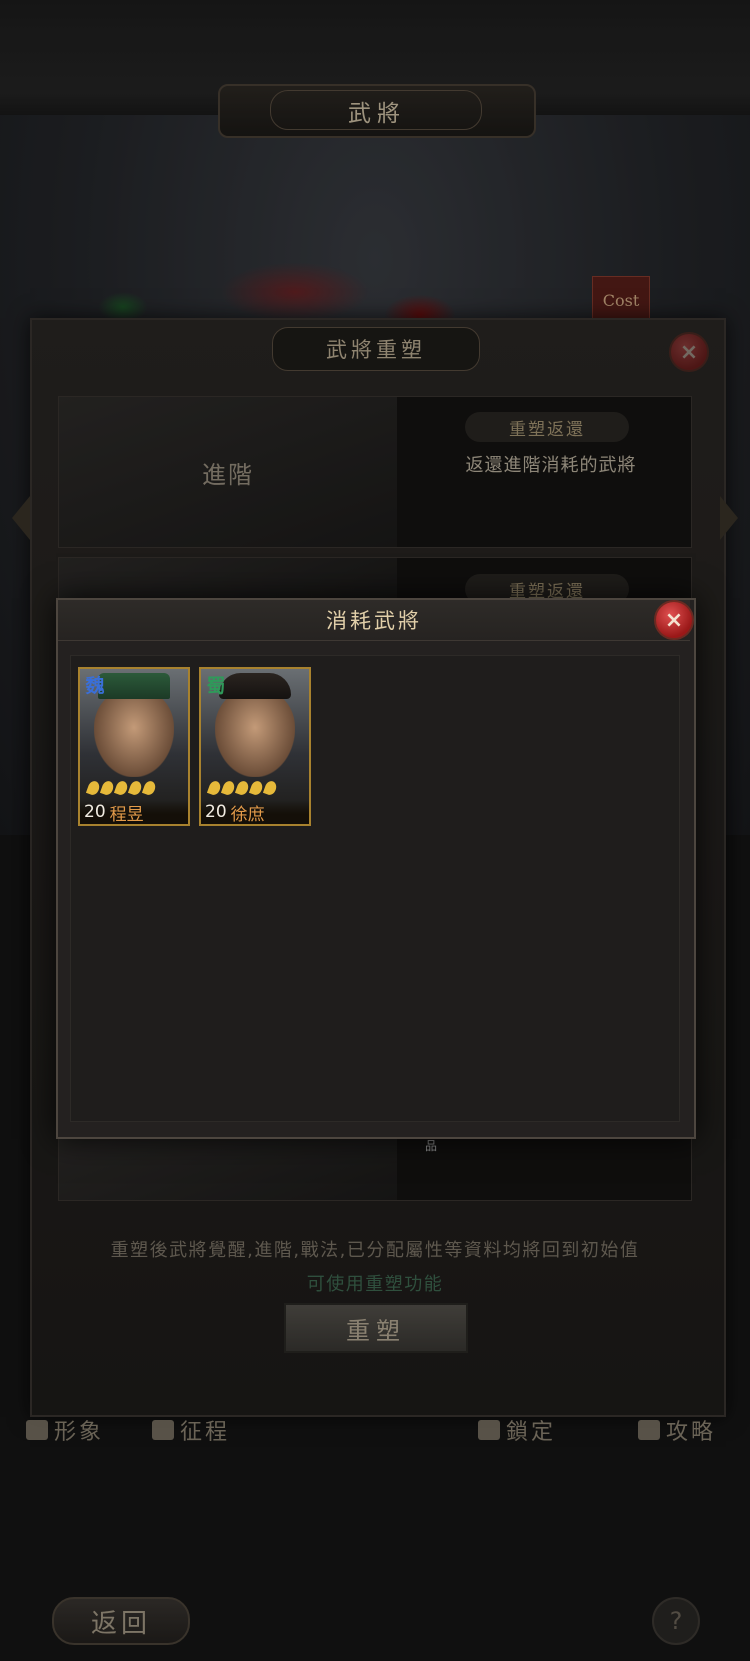 This screenshot has height=1661, width=750. I want to click on card-footer: 20 徐庶, so click(255, 812).